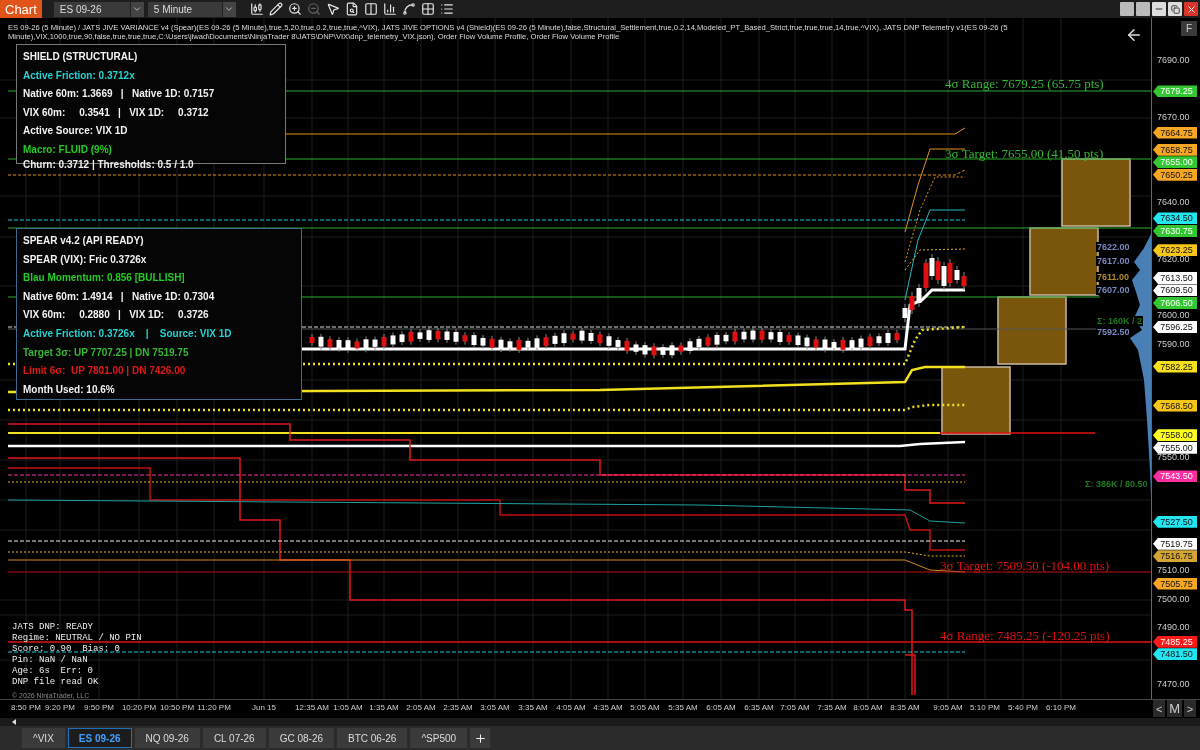  What do you see at coordinates (1173, 598) in the screenshot?
I see `price-tick: 7500.00` at bounding box center [1173, 598].